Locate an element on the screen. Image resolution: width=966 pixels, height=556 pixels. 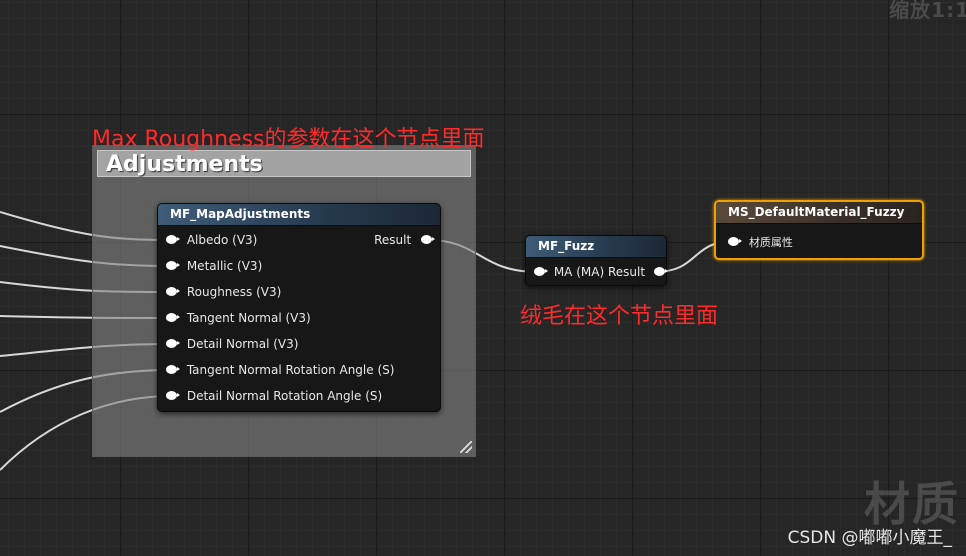
pin-label: 材质属性 is located at coordinates (770, 242).